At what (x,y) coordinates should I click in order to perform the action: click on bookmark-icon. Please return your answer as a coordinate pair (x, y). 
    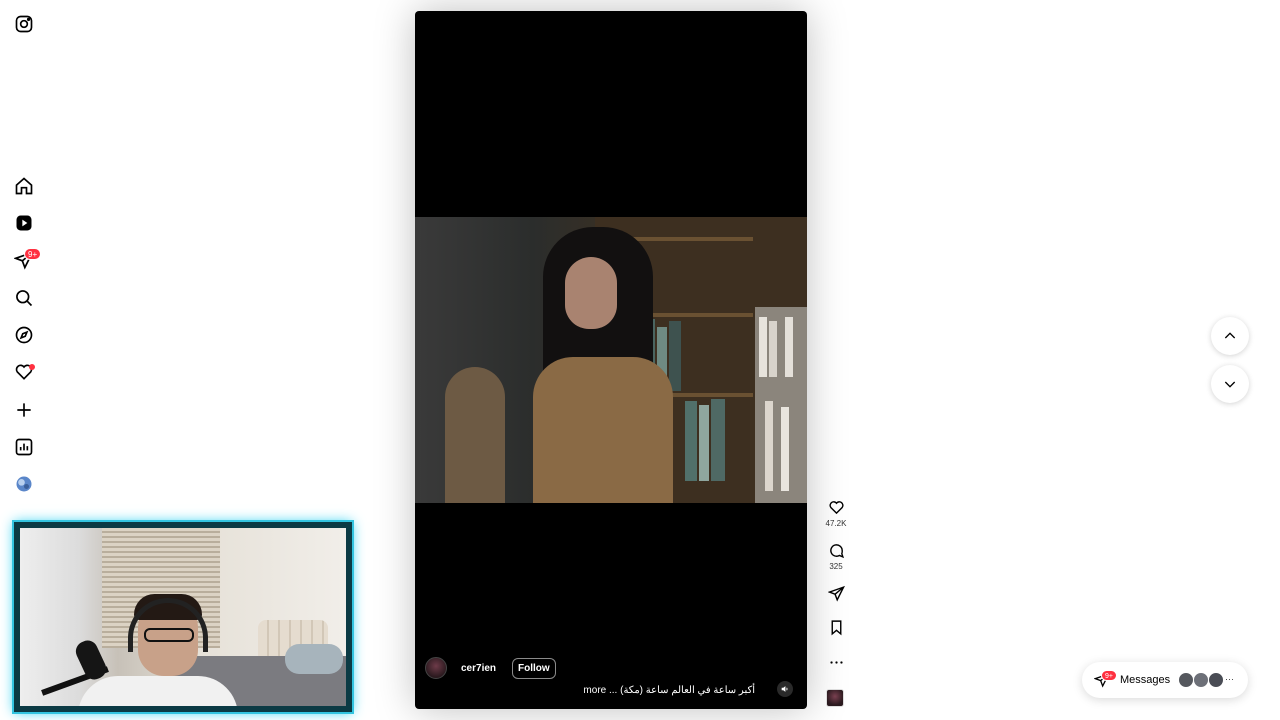
    Looking at the image, I should click on (836, 627).